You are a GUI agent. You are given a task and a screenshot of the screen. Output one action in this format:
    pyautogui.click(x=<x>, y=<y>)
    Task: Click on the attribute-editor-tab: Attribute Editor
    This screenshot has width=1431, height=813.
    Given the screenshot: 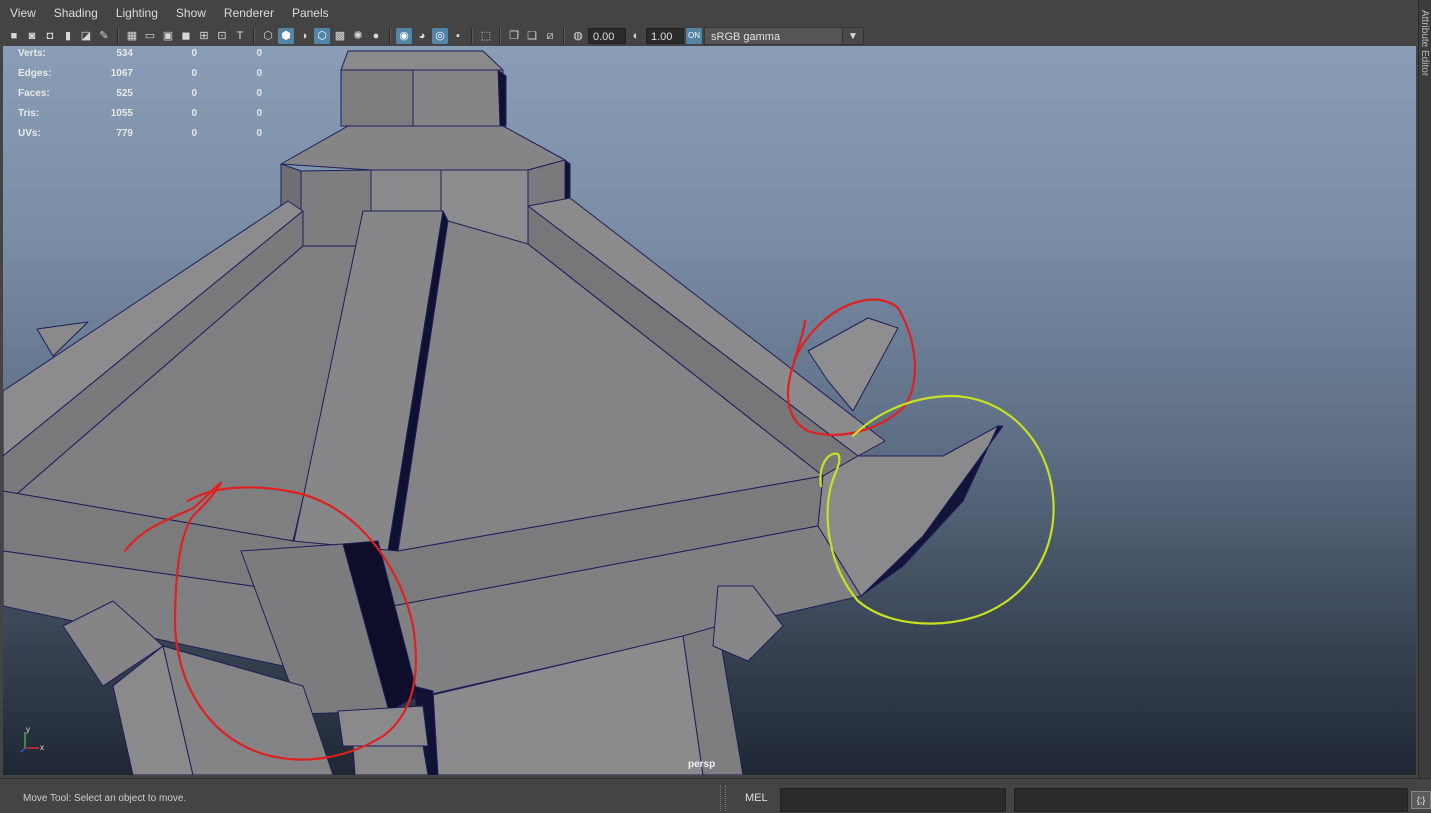 What is the action you would take?
    pyautogui.click(x=1425, y=63)
    